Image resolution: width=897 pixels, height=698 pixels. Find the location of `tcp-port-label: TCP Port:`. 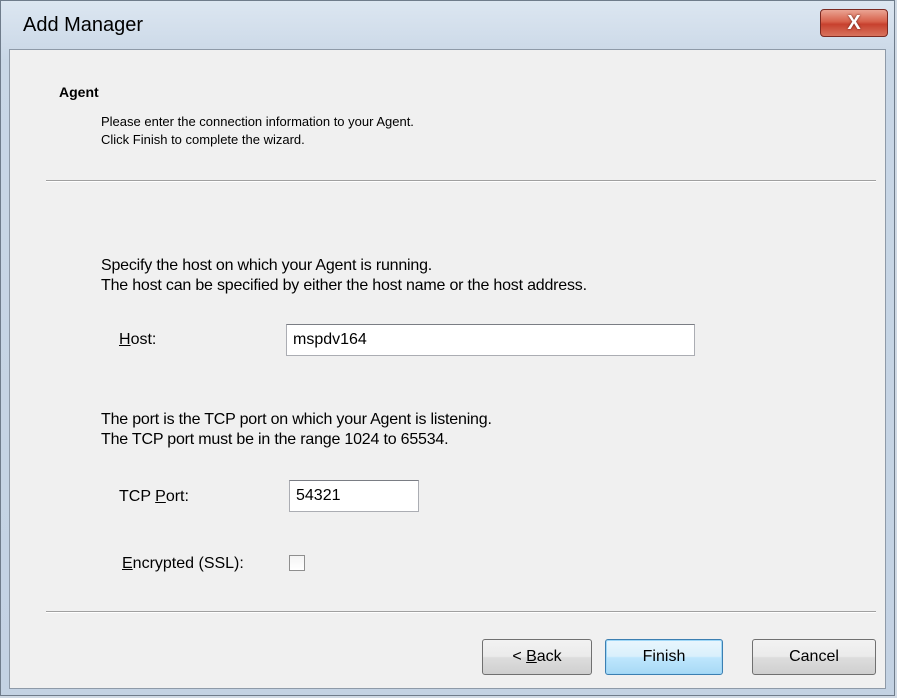

tcp-port-label: TCP Port: is located at coordinates (154, 496).